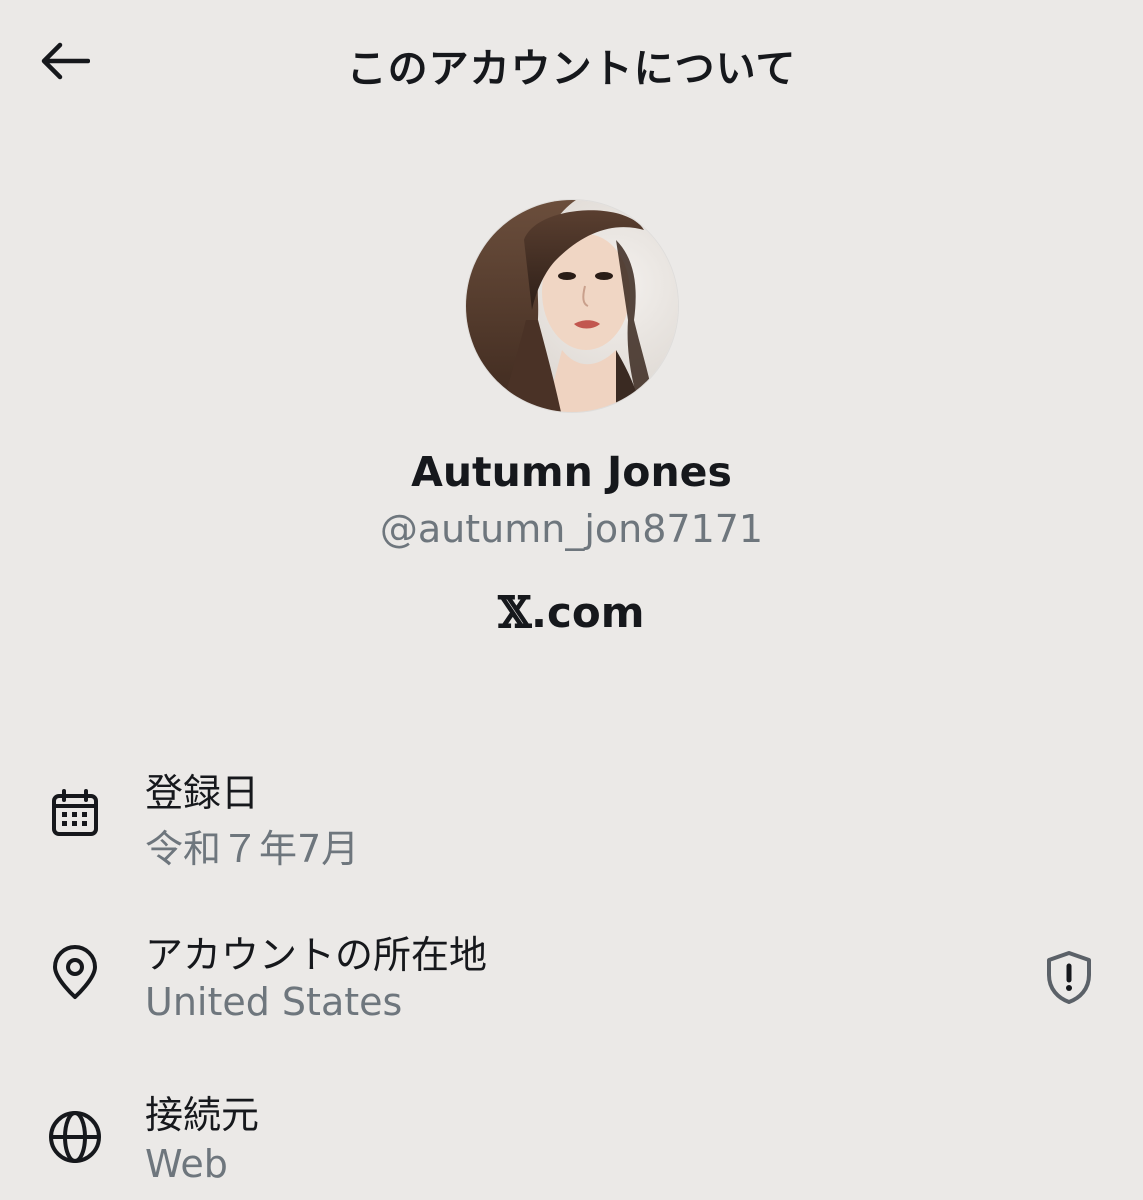  What do you see at coordinates (588, 612) in the screenshot?
I see `site-suffix: .com` at bounding box center [588, 612].